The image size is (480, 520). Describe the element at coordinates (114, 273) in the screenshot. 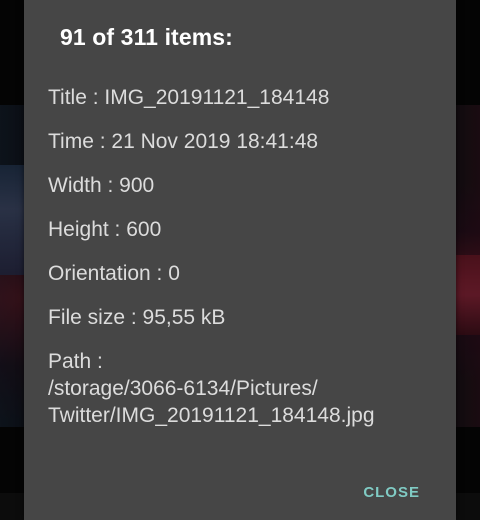

I see `detail-orientation: Orientation : 0` at that location.